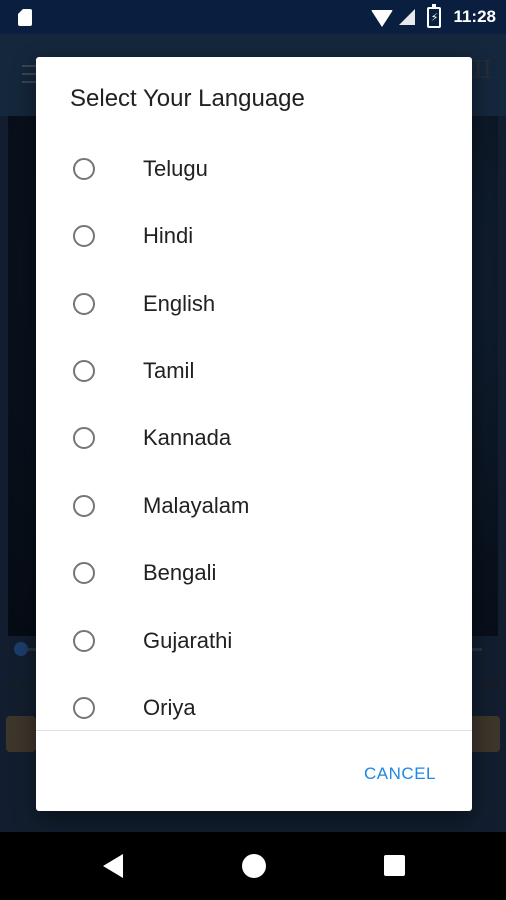 This screenshot has height=900, width=506. I want to click on option-hindi: Hindi, so click(254, 235).